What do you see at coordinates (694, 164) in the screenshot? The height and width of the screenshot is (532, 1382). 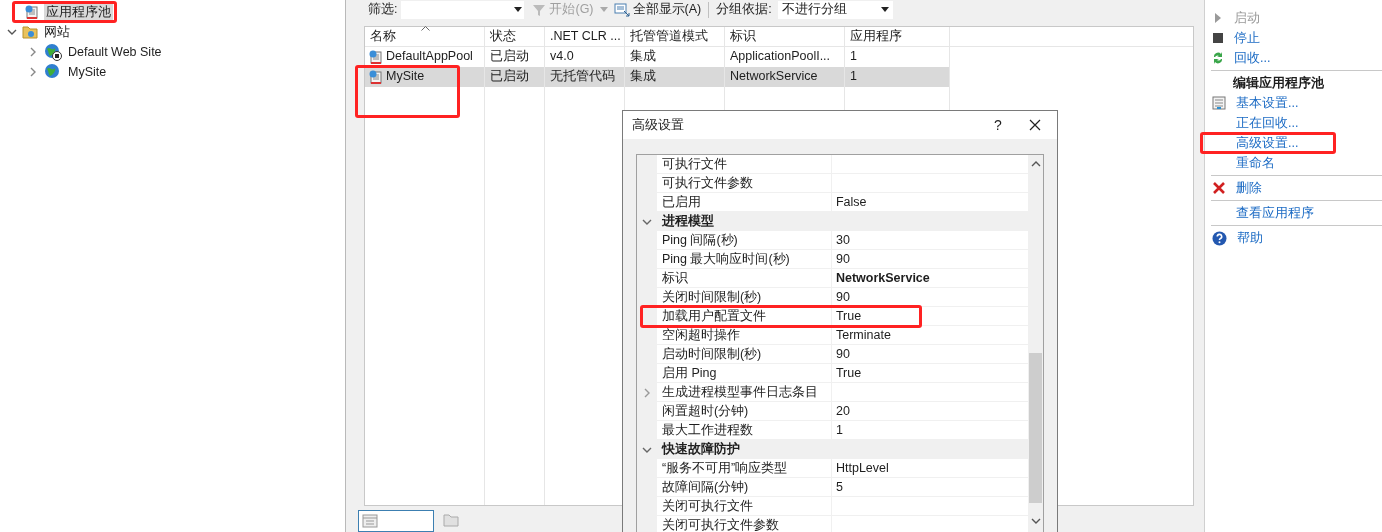 I see `property-name: 可执行文件` at bounding box center [694, 164].